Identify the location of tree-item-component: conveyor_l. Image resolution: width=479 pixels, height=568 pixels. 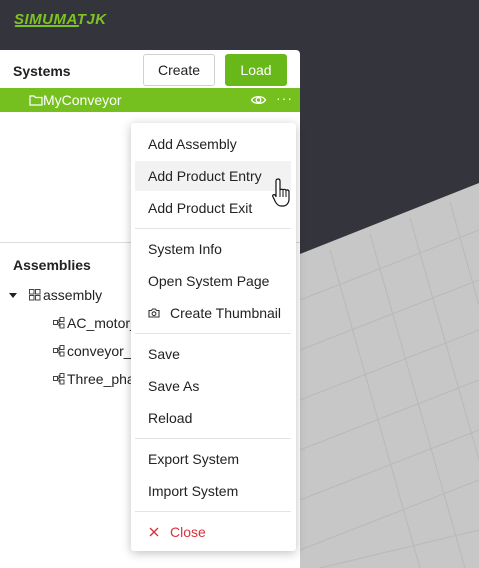
(94, 351).